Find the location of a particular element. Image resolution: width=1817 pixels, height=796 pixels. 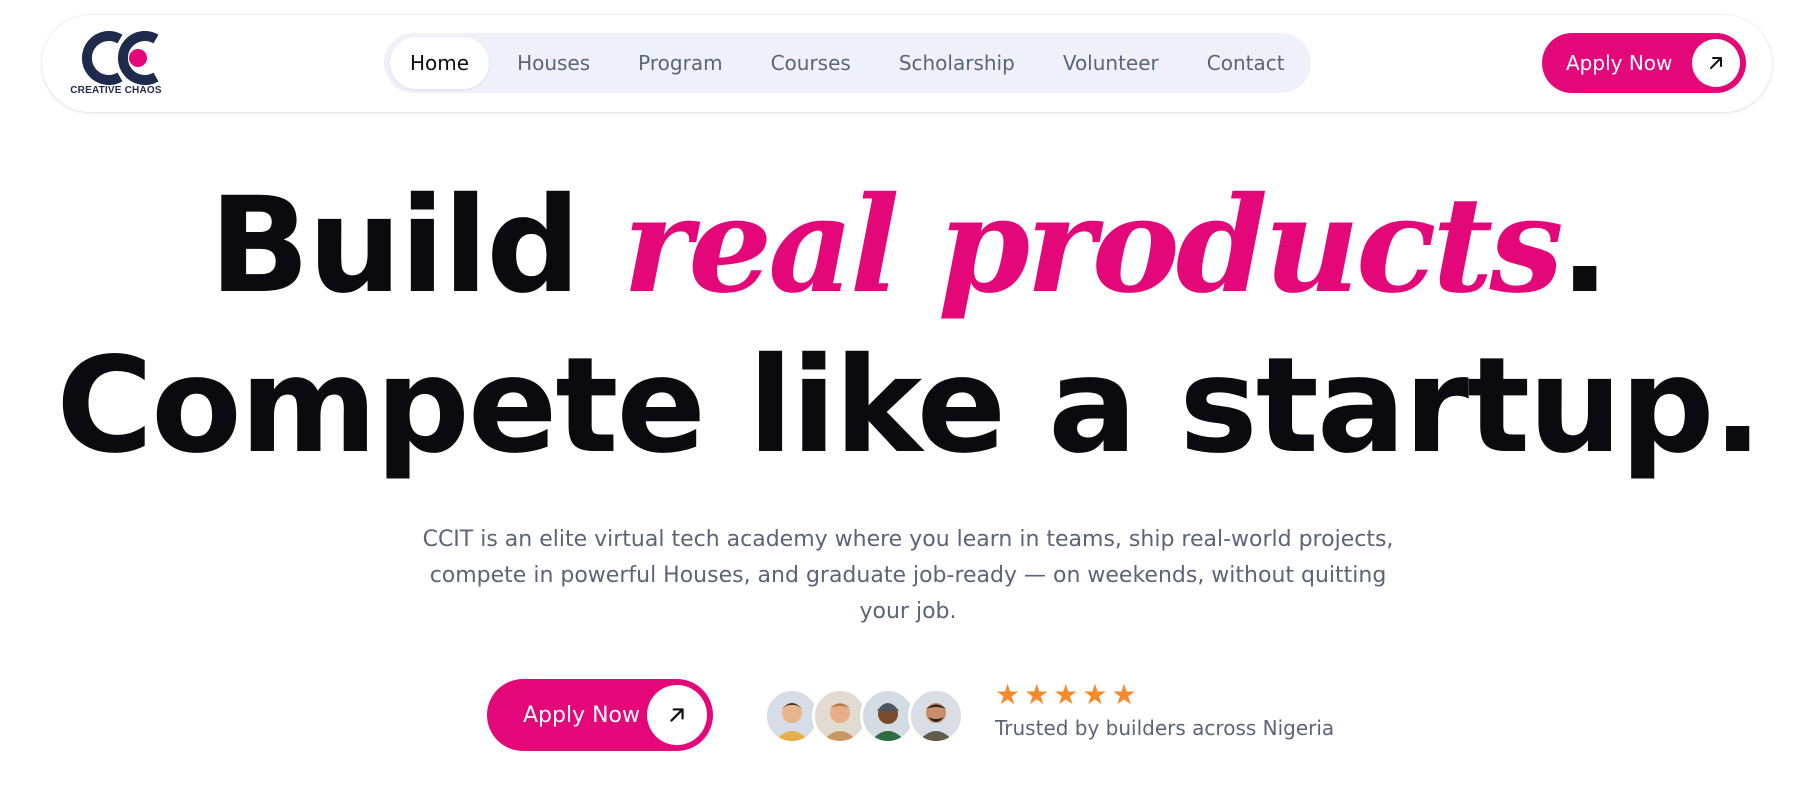

header-apply-button: Apply Now is located at coordinates (1644, 63).